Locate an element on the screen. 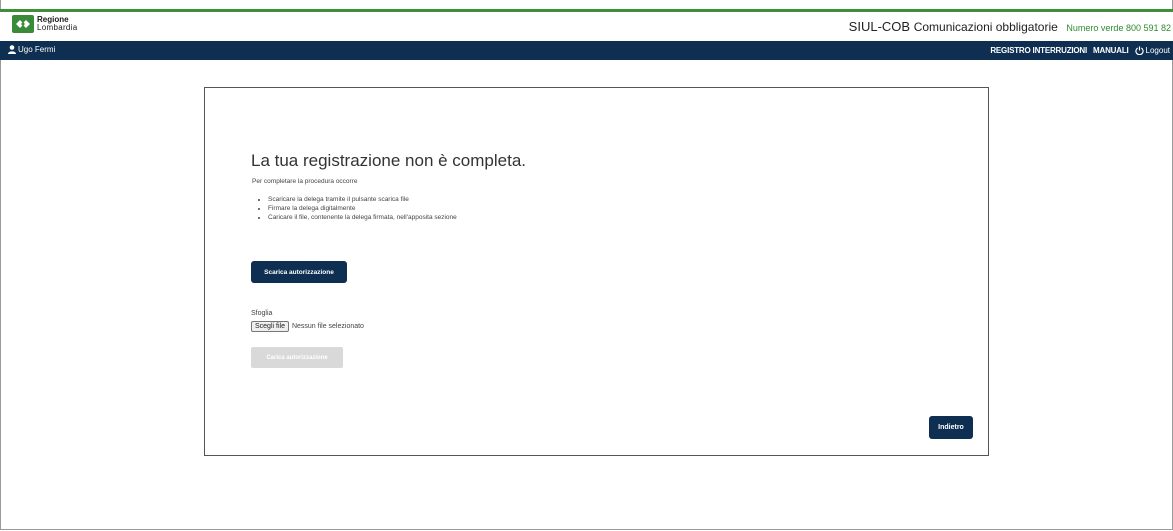  list-item: Firmare la delega digitalmente is located at coordinates (362, 208).